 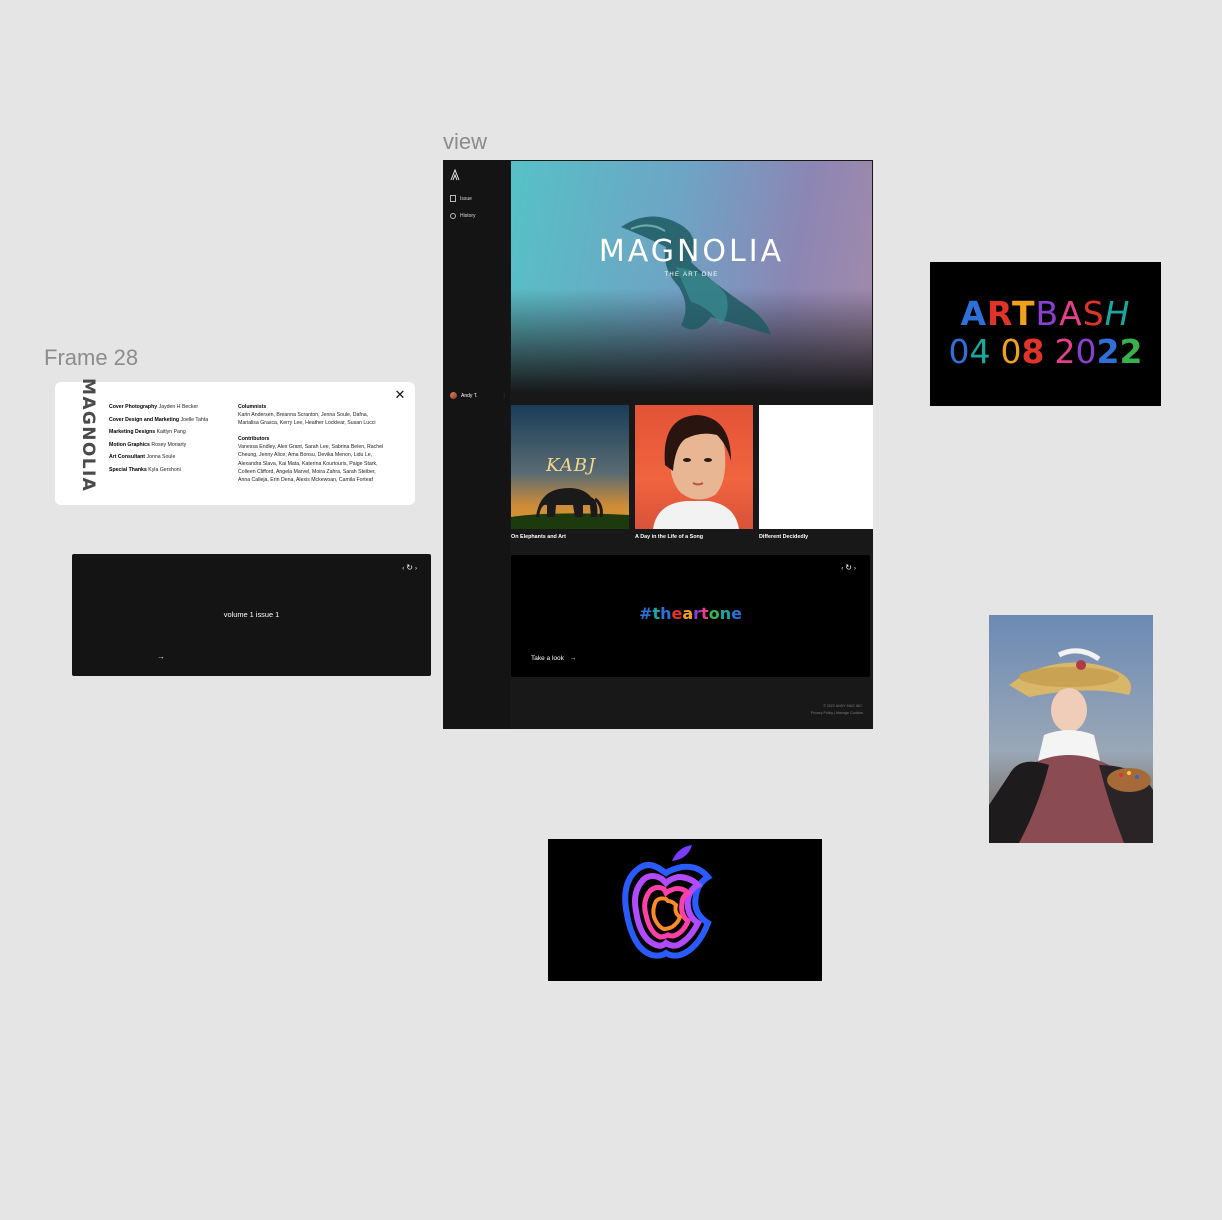 I want to click on take-a-look-link: Take a look →, so click(x=553, y=658).